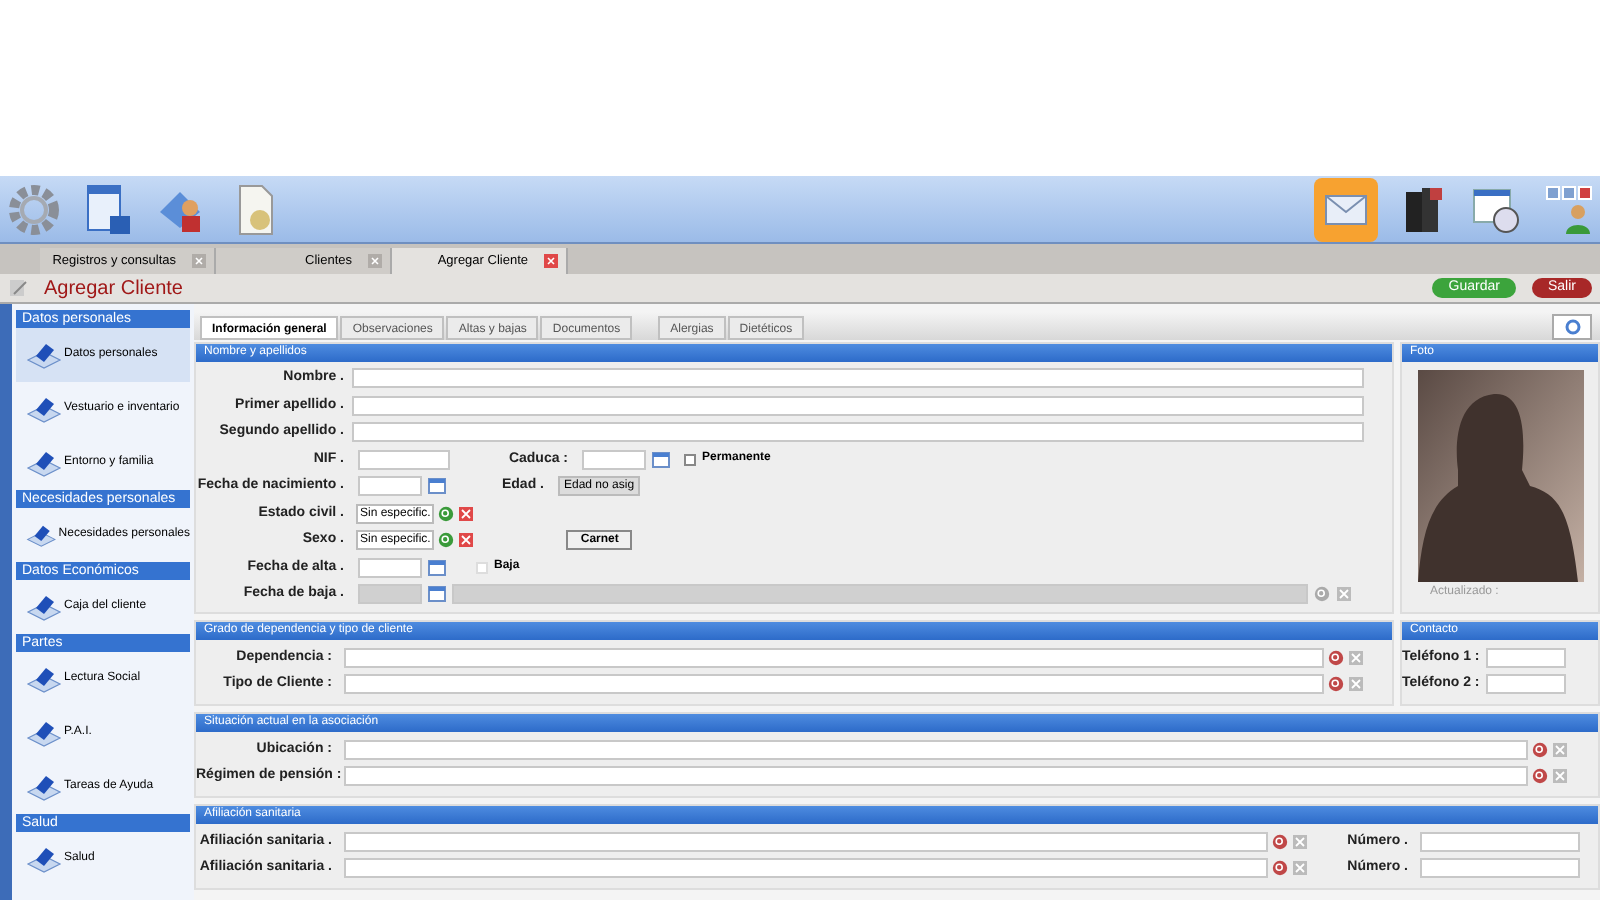  I want to click on close-button, so click(1585, 192).